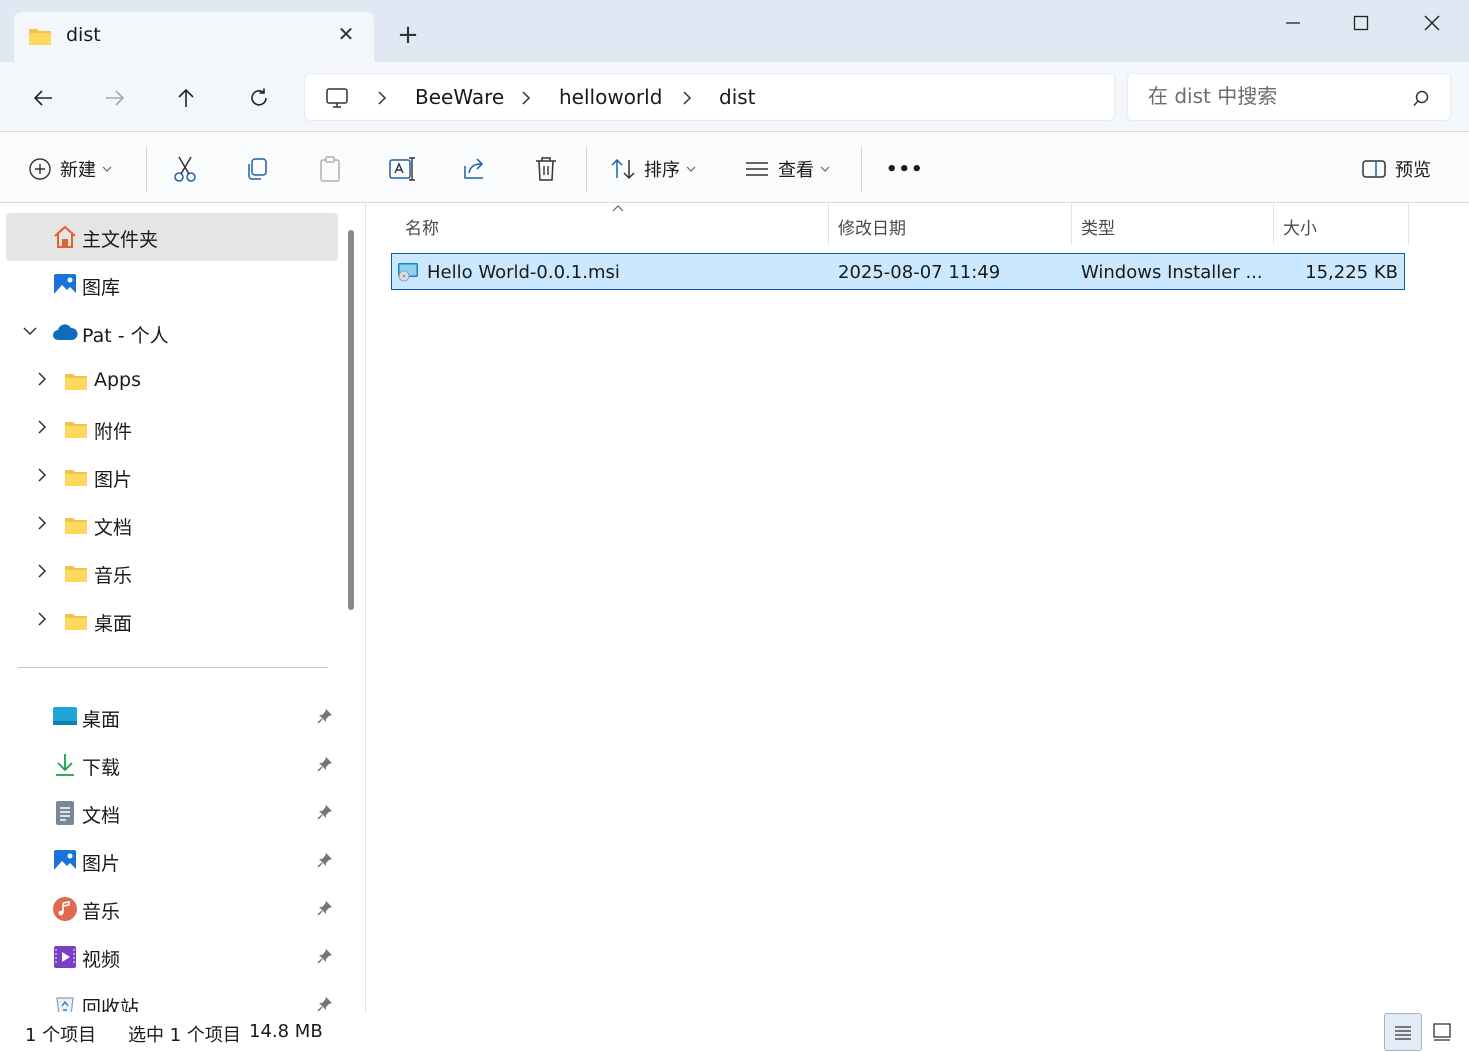 The image size is (1469, 1052). I want to click on maximize-button, so click(1361, 23).